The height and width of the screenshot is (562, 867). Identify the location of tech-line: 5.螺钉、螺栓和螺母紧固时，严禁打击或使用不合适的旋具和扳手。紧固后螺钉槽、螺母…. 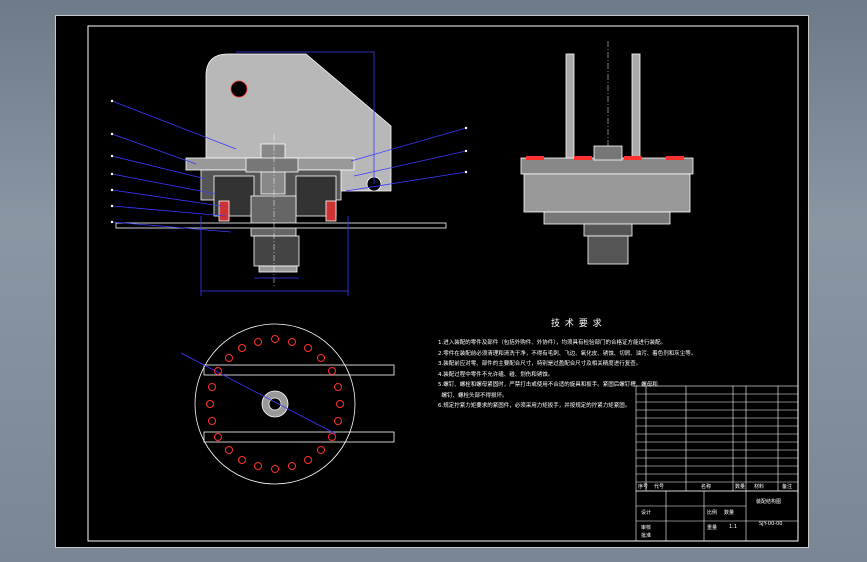
(548, 385).